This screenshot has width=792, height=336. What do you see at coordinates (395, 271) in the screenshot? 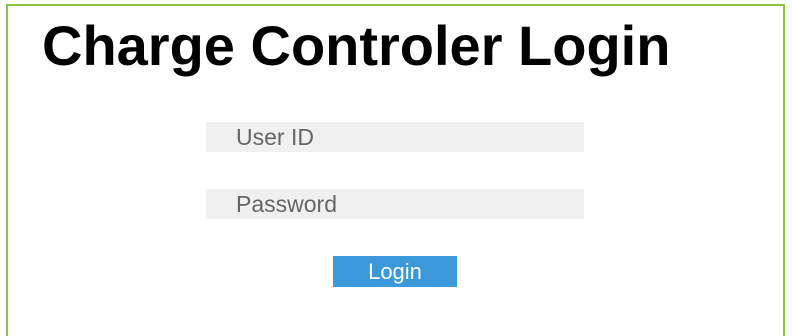
I see `login-button: Login` at bounding box center [395, 271].